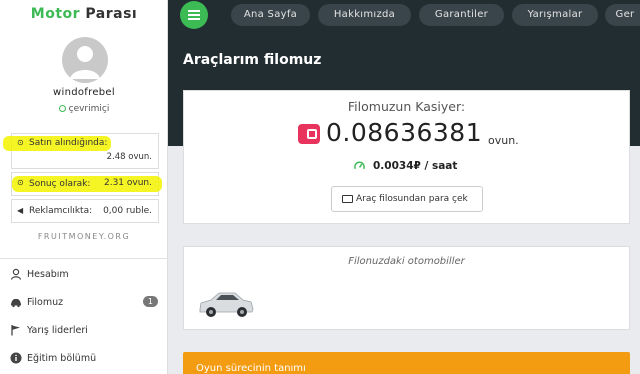 The image size is (640, 374). What do you see at coordinates (347, 199) in the screenshot?
I see `money-icon` at bounding box center [347, 199].